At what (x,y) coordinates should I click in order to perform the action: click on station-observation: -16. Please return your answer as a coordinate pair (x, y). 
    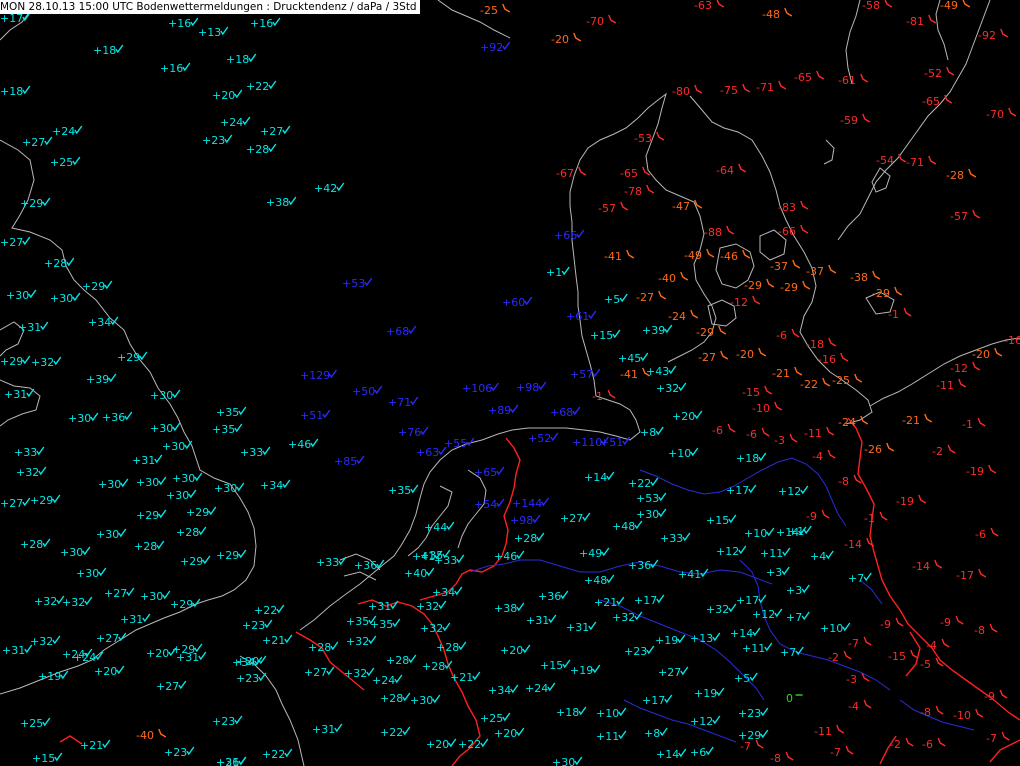
    Looking at the image, I should click on (1012, 340).